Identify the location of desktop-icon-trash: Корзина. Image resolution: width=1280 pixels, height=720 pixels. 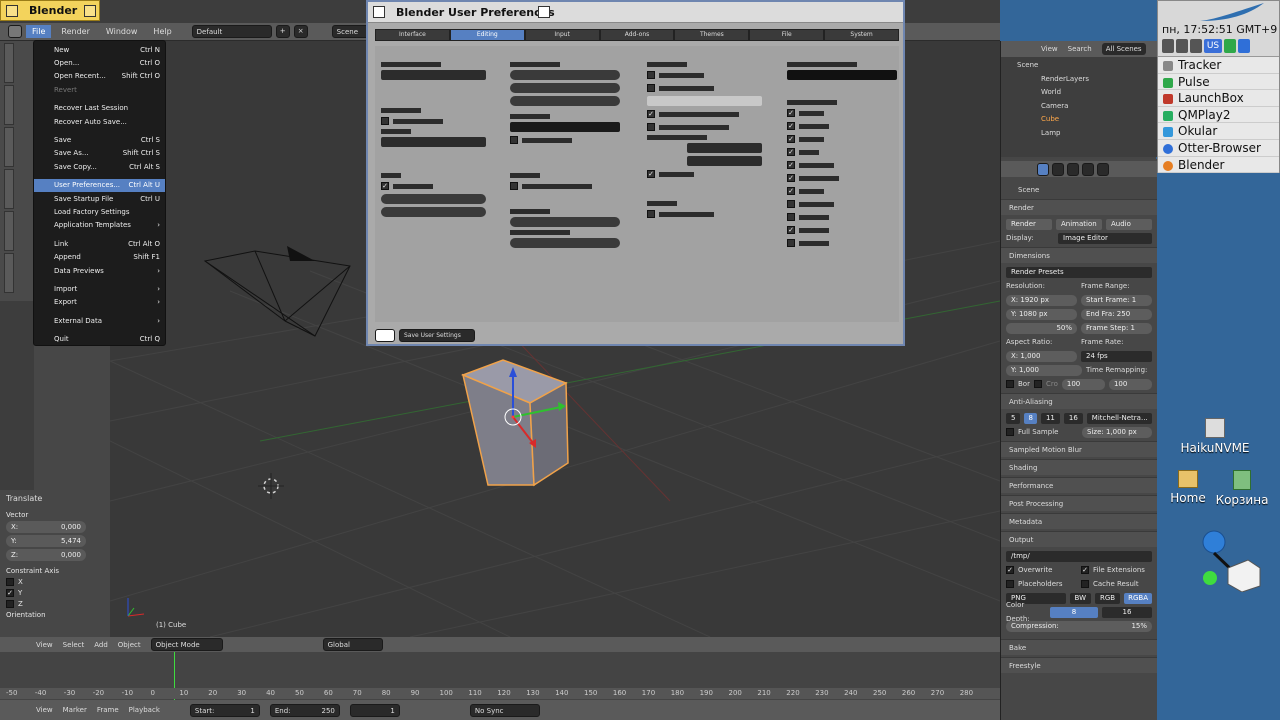
(1242, 488).